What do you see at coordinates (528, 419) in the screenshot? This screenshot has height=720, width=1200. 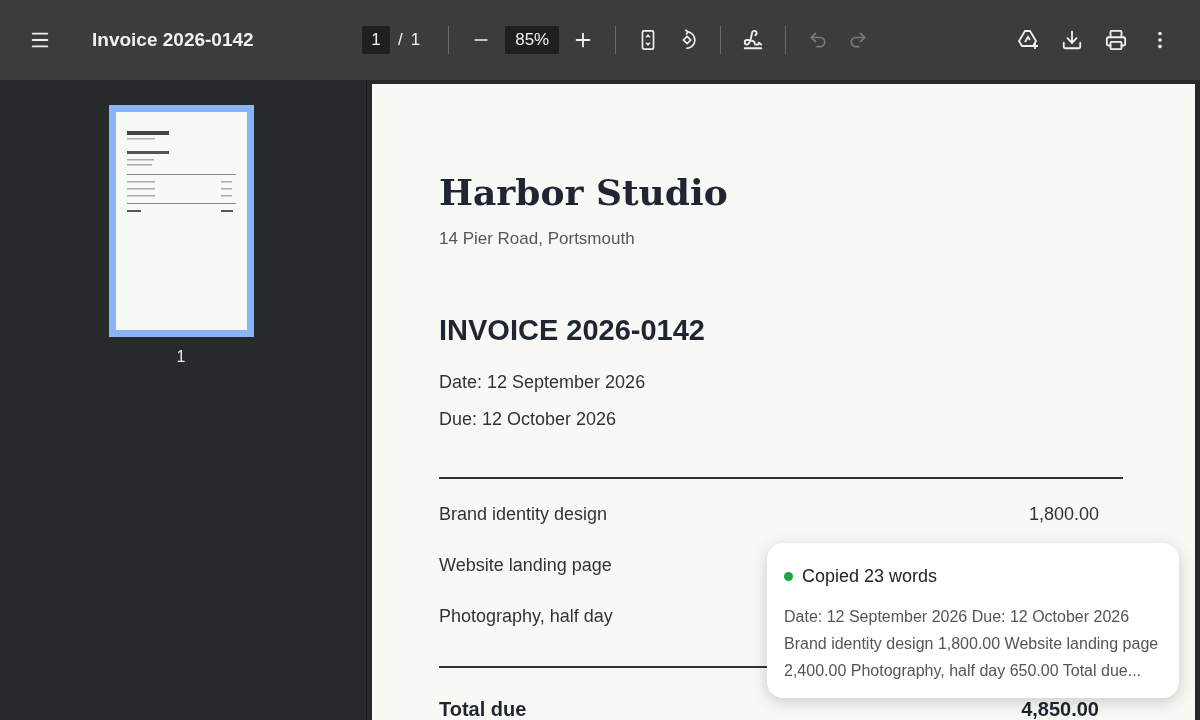 I see `invoice-due-date: Due: 12 October 2026` at bounding box center [528, 419].